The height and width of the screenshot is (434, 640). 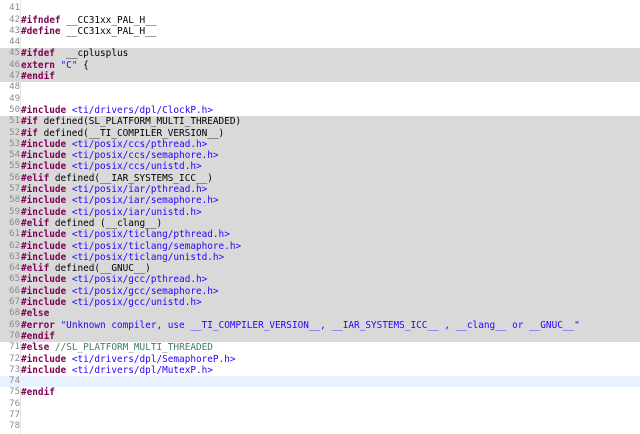 What do you see at coordinates (108, 31) in the screenshot?
I see `code-token: __CC31xx_PAL_H__` at bounding box center [108, 31].